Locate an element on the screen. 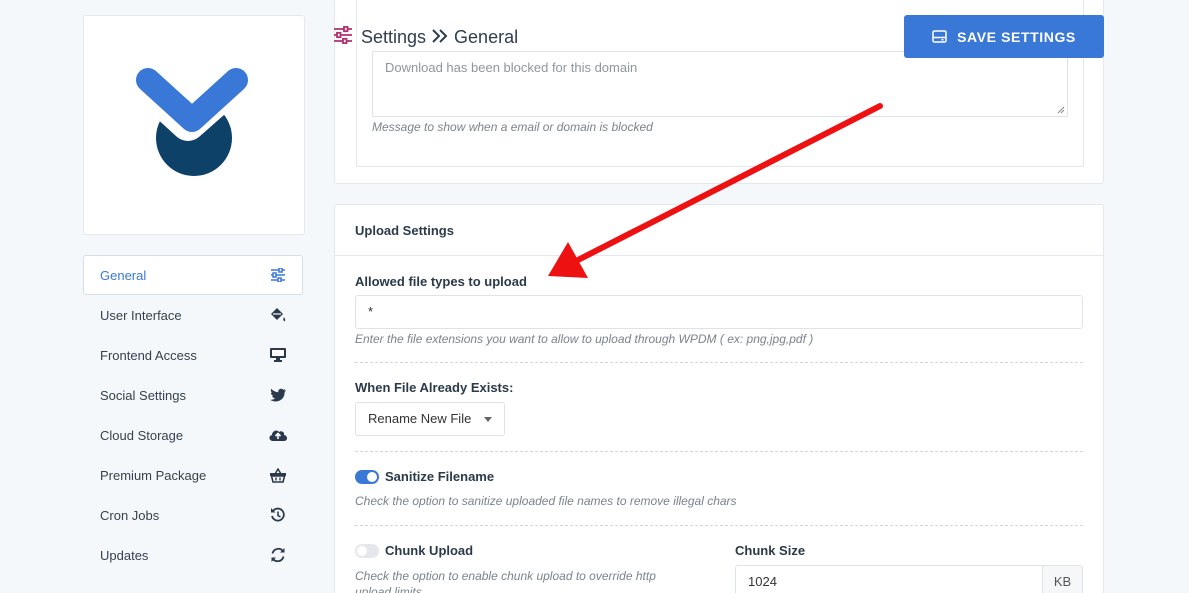 The width and height of the screenshot is (1189, 593). twitter-icon is located at coordinates (278, 395).